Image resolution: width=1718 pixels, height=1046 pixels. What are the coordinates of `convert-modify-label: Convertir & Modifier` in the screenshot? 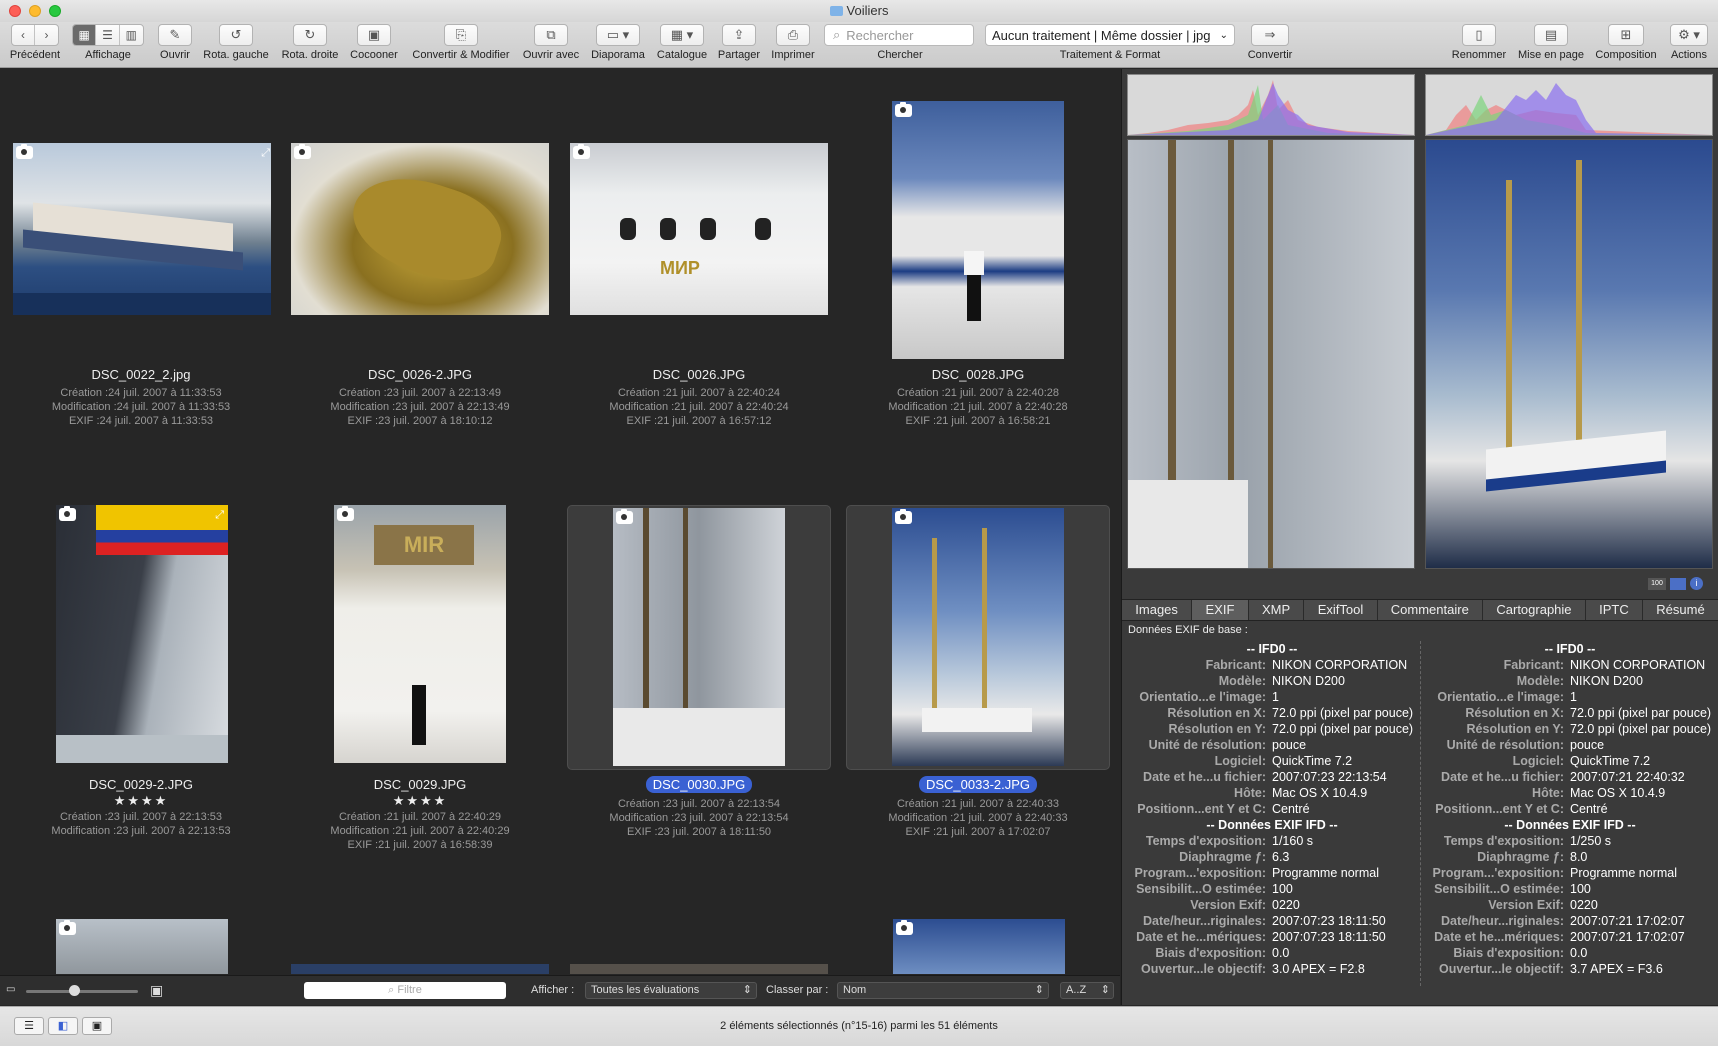 It's located at (461, 55).